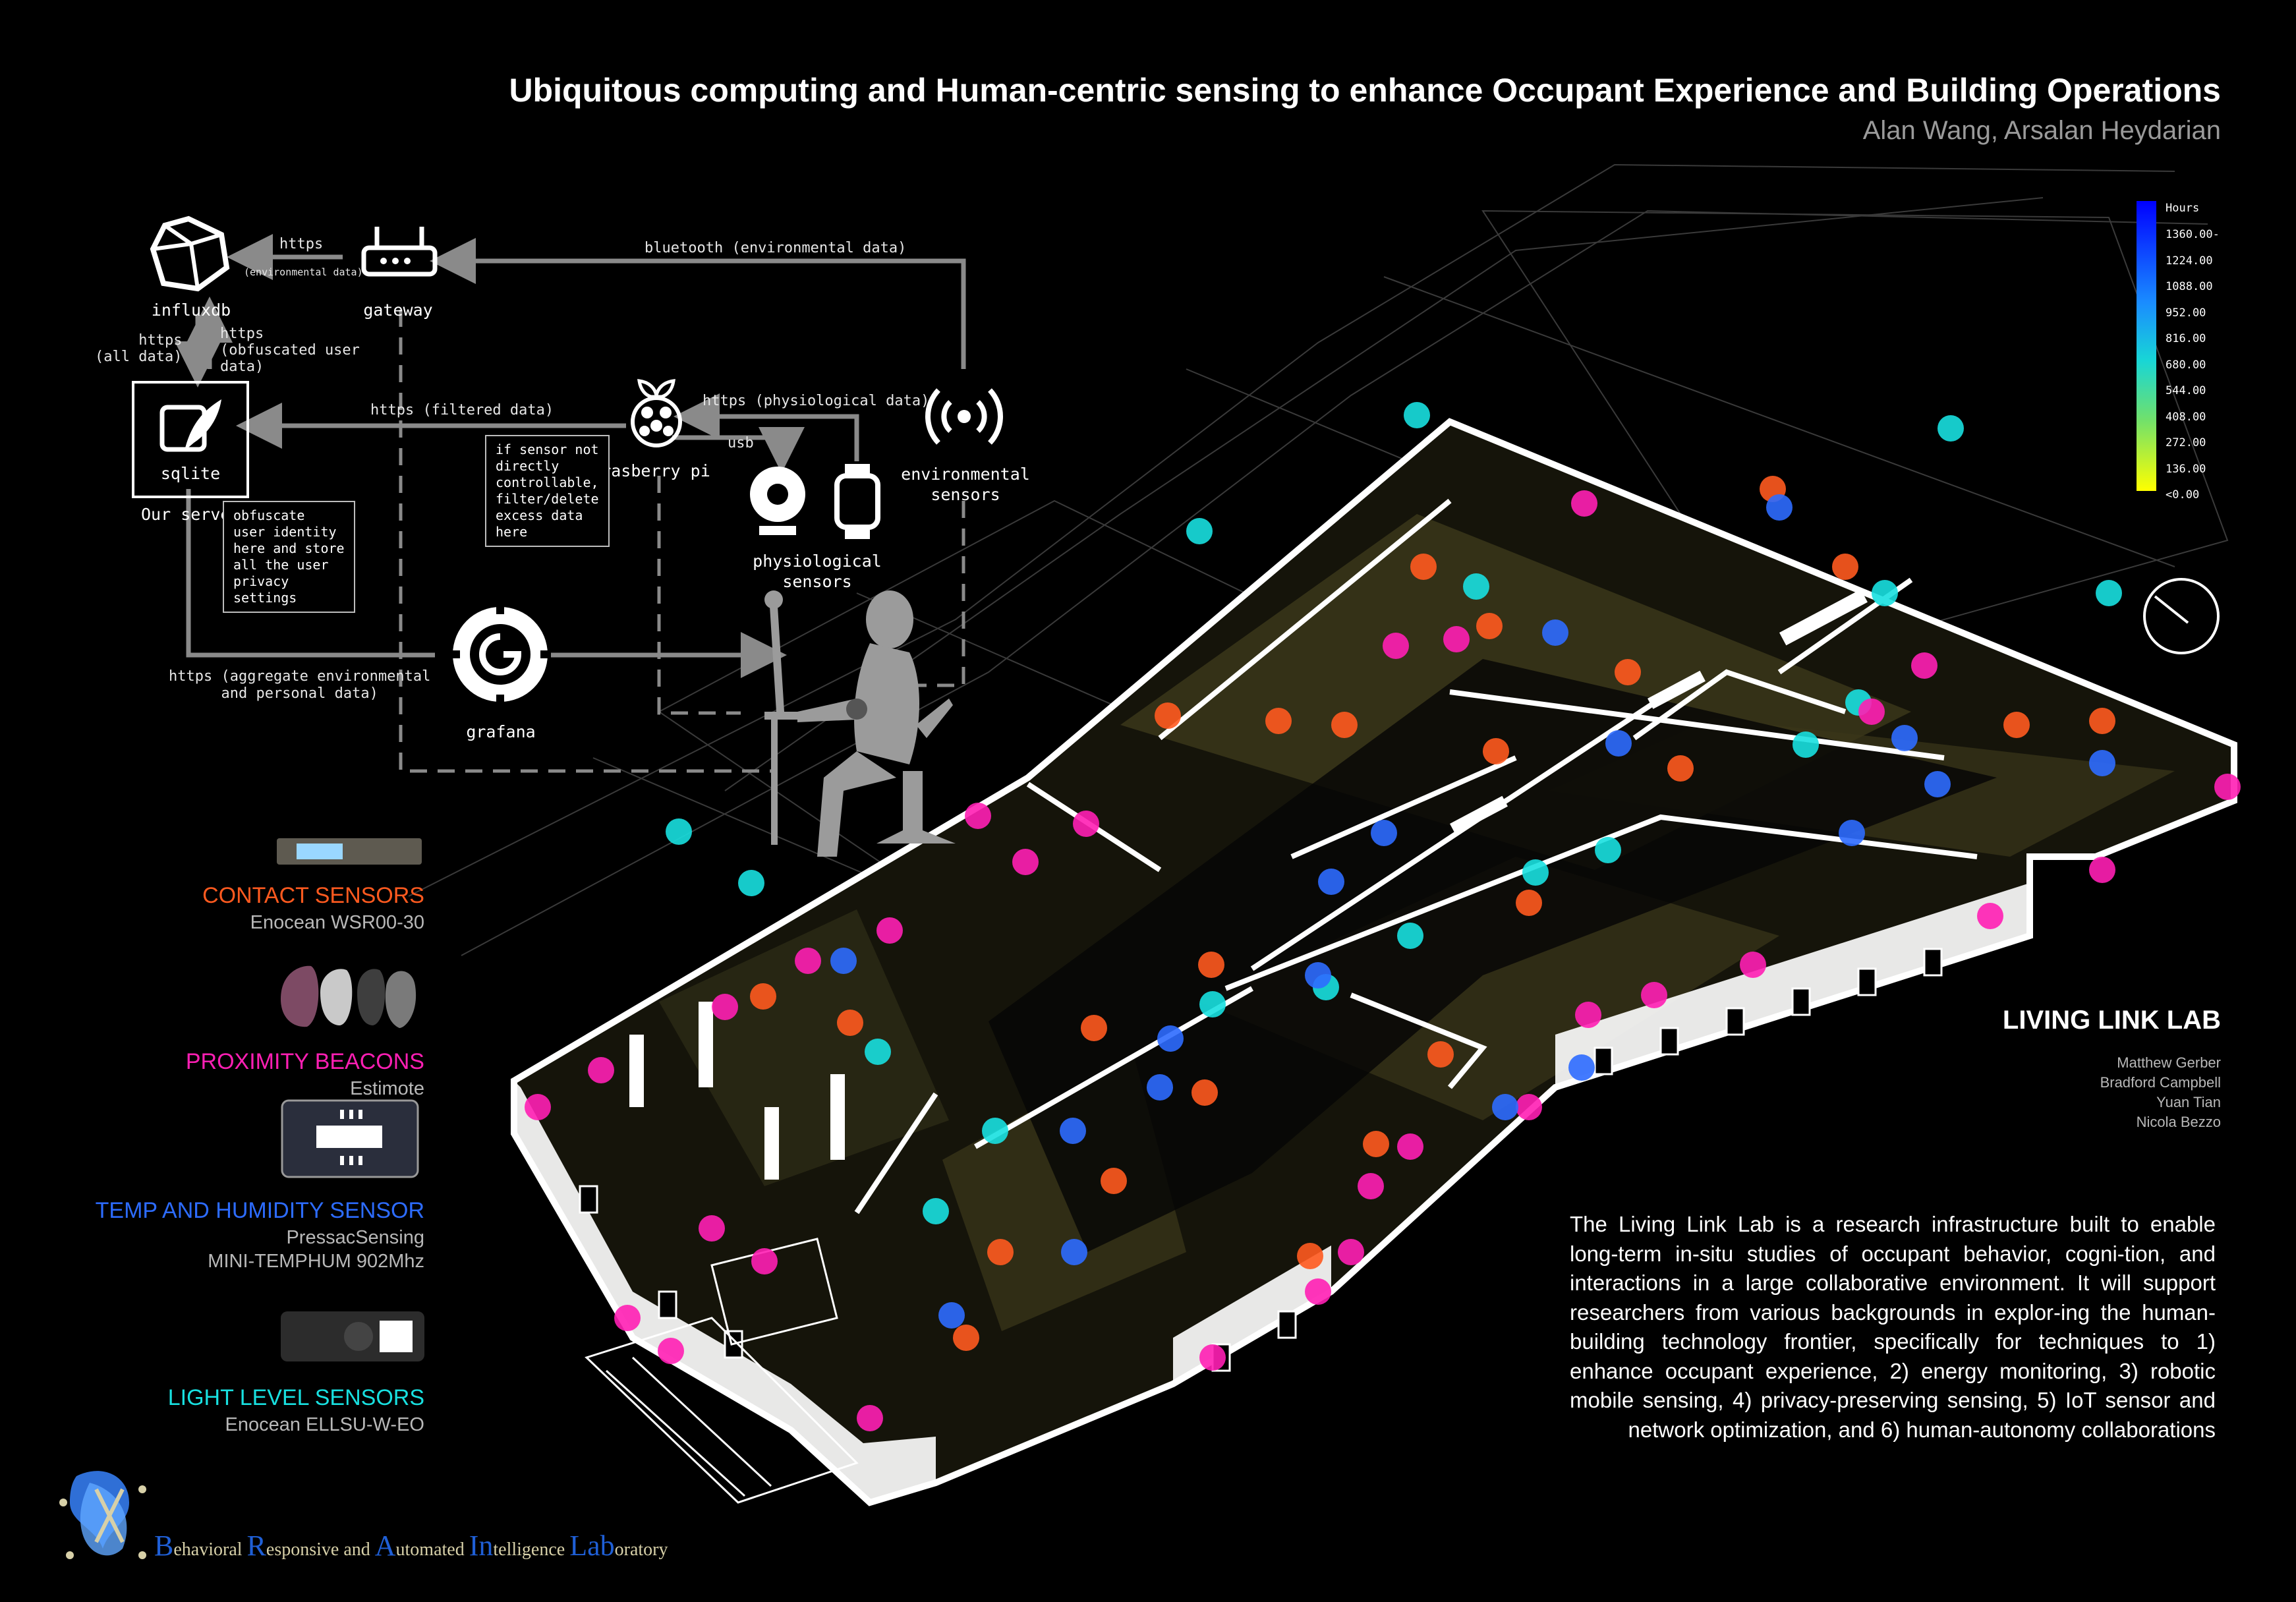  Describe the element at coordinates (295, 1397) in the screenshot. I see `light-level-title: LIGHT LEVEL SENSORS` at that location.